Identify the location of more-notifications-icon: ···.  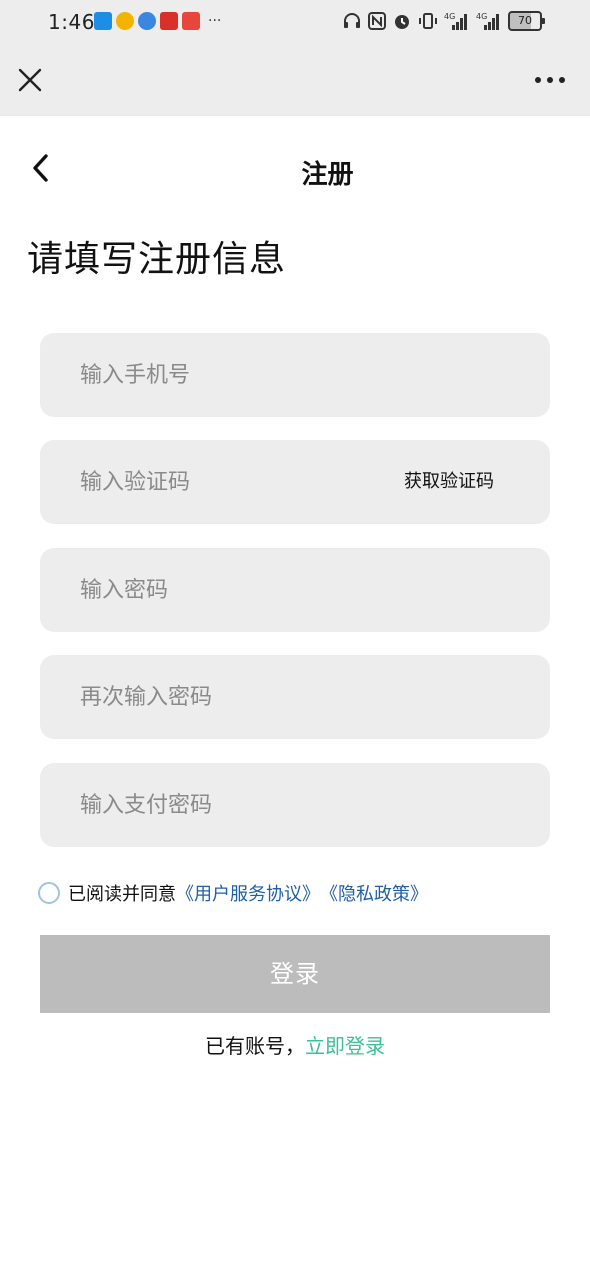
(215, 21).